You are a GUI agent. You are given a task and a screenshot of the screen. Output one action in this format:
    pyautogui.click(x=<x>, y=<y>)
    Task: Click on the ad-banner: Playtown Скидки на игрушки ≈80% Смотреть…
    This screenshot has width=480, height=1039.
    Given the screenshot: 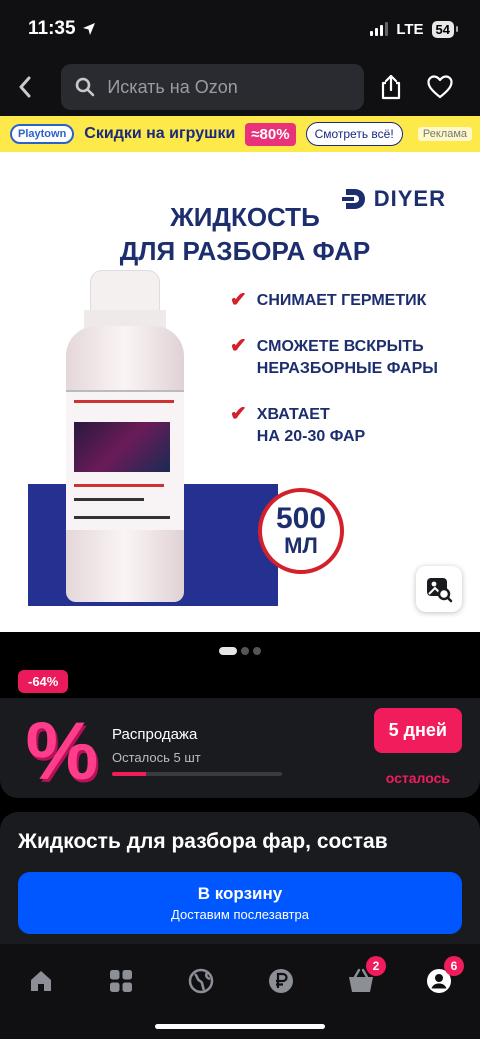 What is the action you would take?
    pyautogui.click(x=240, y=134)
    